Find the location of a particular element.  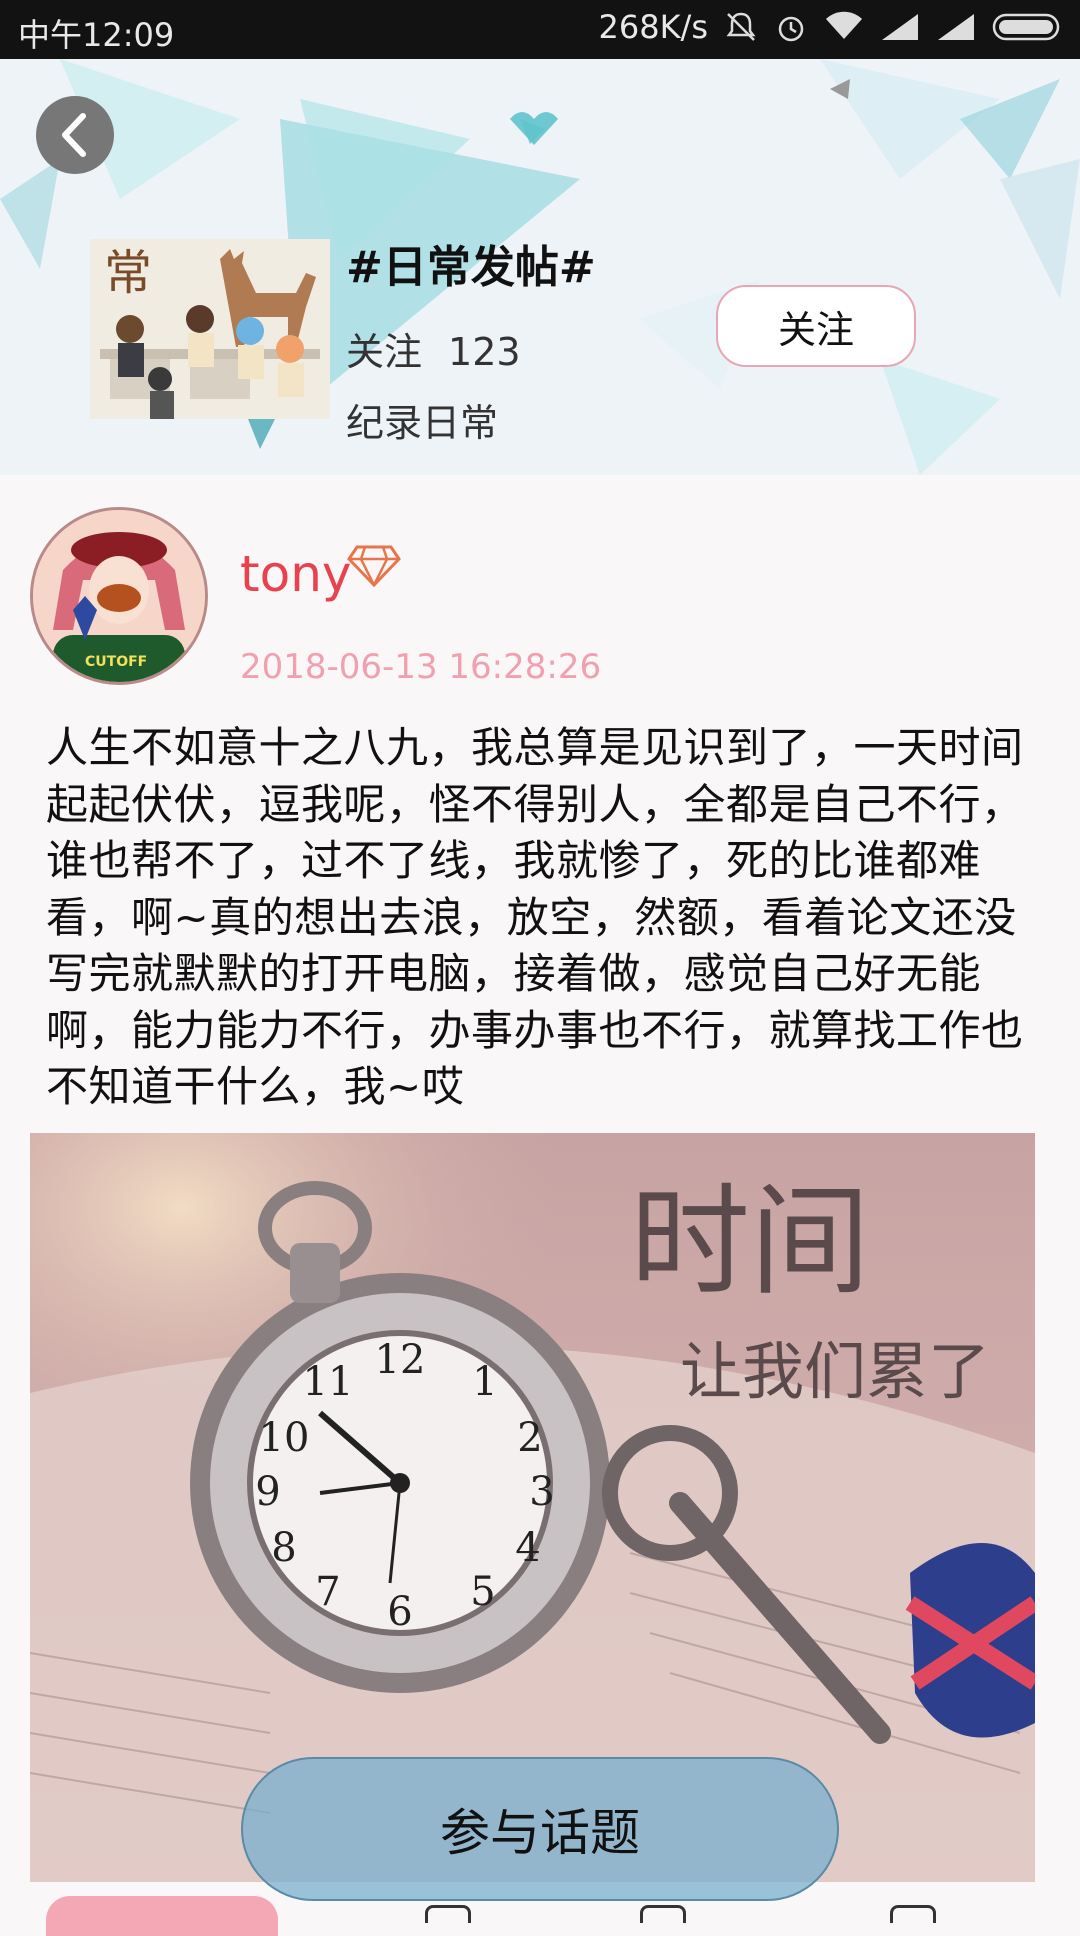

avatar: CUTOFF is located at coordinates (119, 596).